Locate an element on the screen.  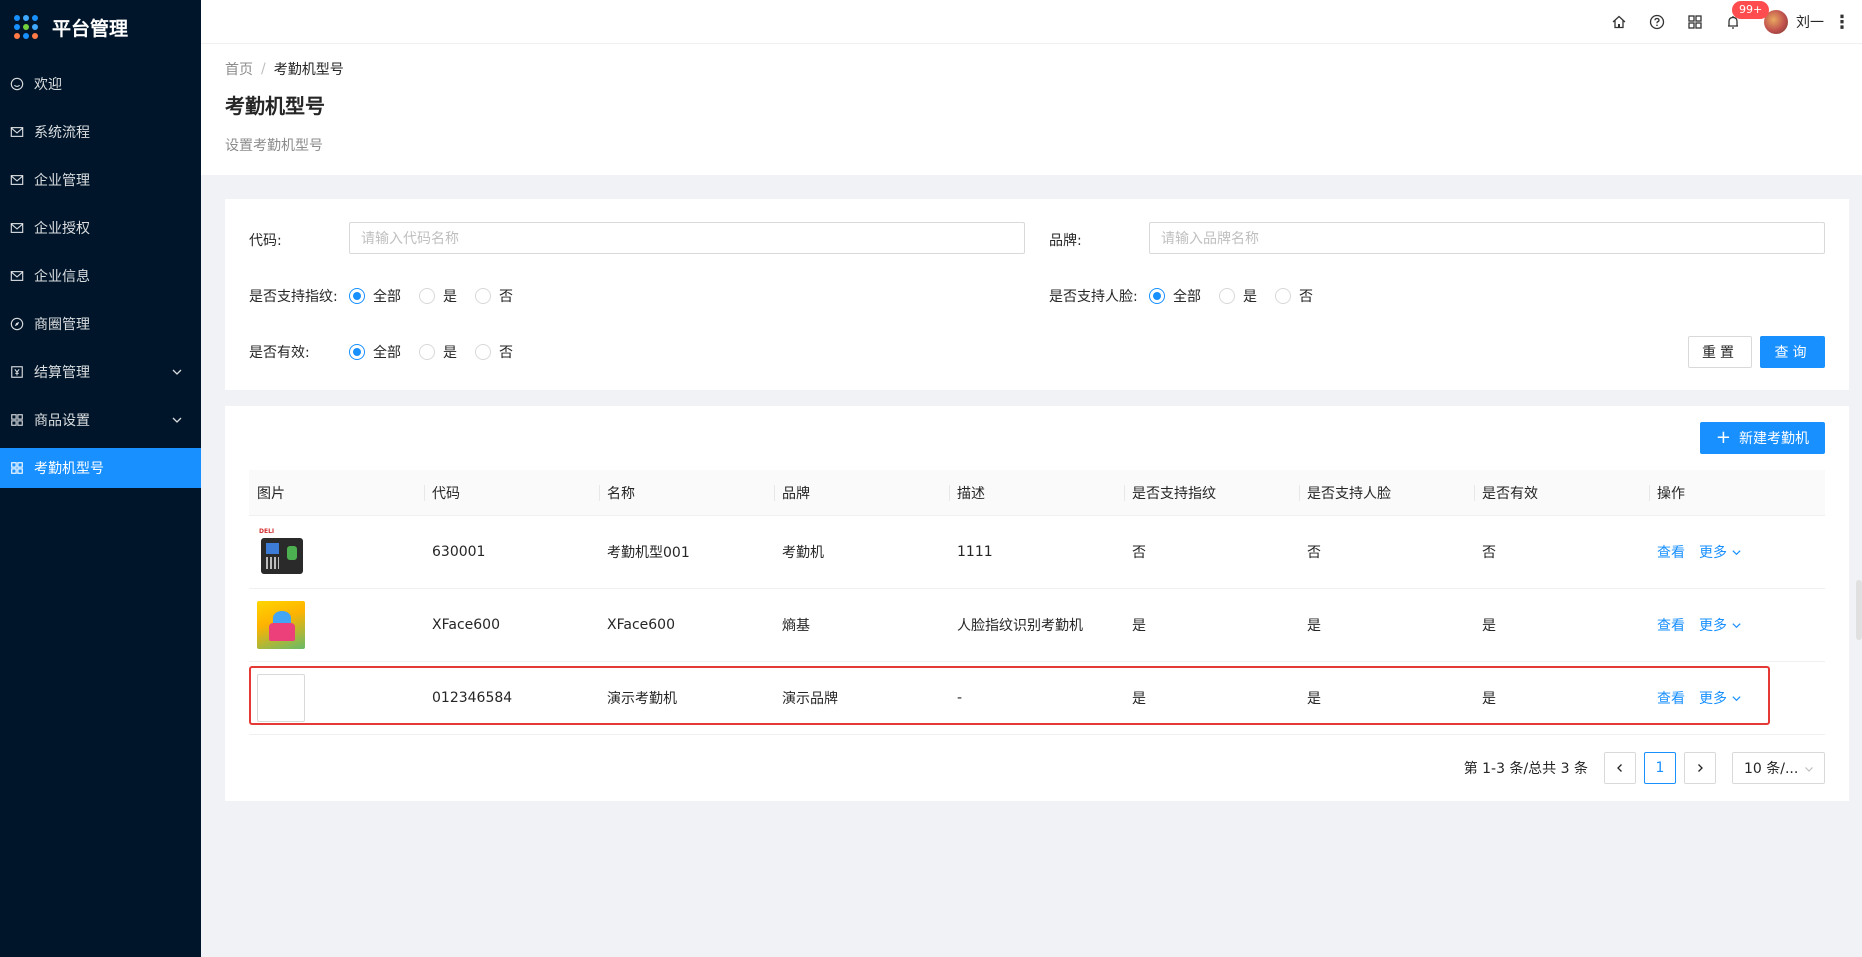
notification-bell: 99+ is located at coordinates (1742, 22).